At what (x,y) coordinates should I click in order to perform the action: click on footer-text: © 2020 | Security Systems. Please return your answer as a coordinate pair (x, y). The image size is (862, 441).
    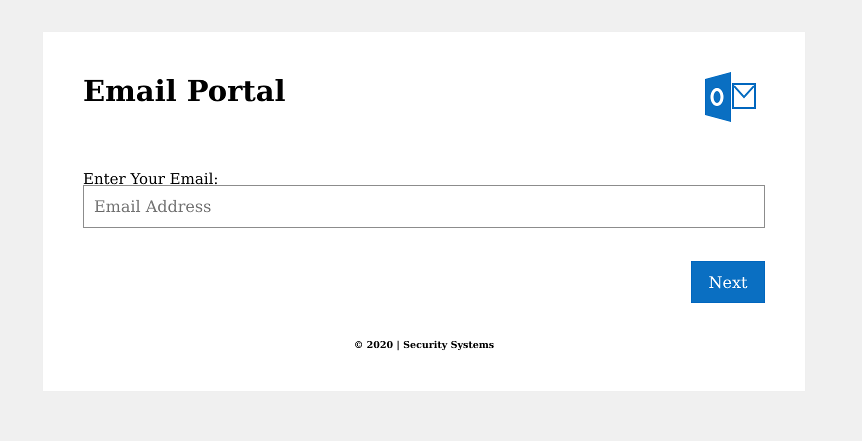
    Looking at the image, I should click on (424, 345).